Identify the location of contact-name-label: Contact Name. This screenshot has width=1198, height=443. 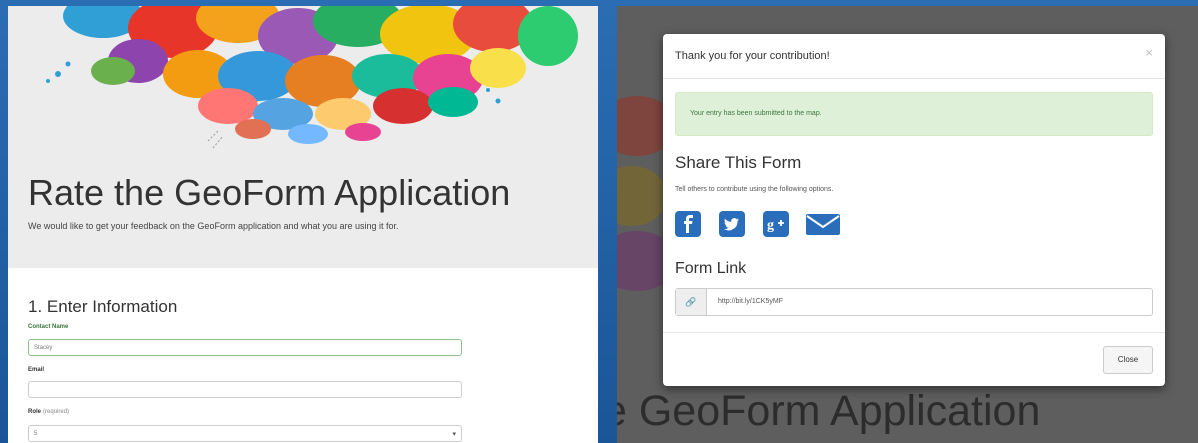
(48, 327).